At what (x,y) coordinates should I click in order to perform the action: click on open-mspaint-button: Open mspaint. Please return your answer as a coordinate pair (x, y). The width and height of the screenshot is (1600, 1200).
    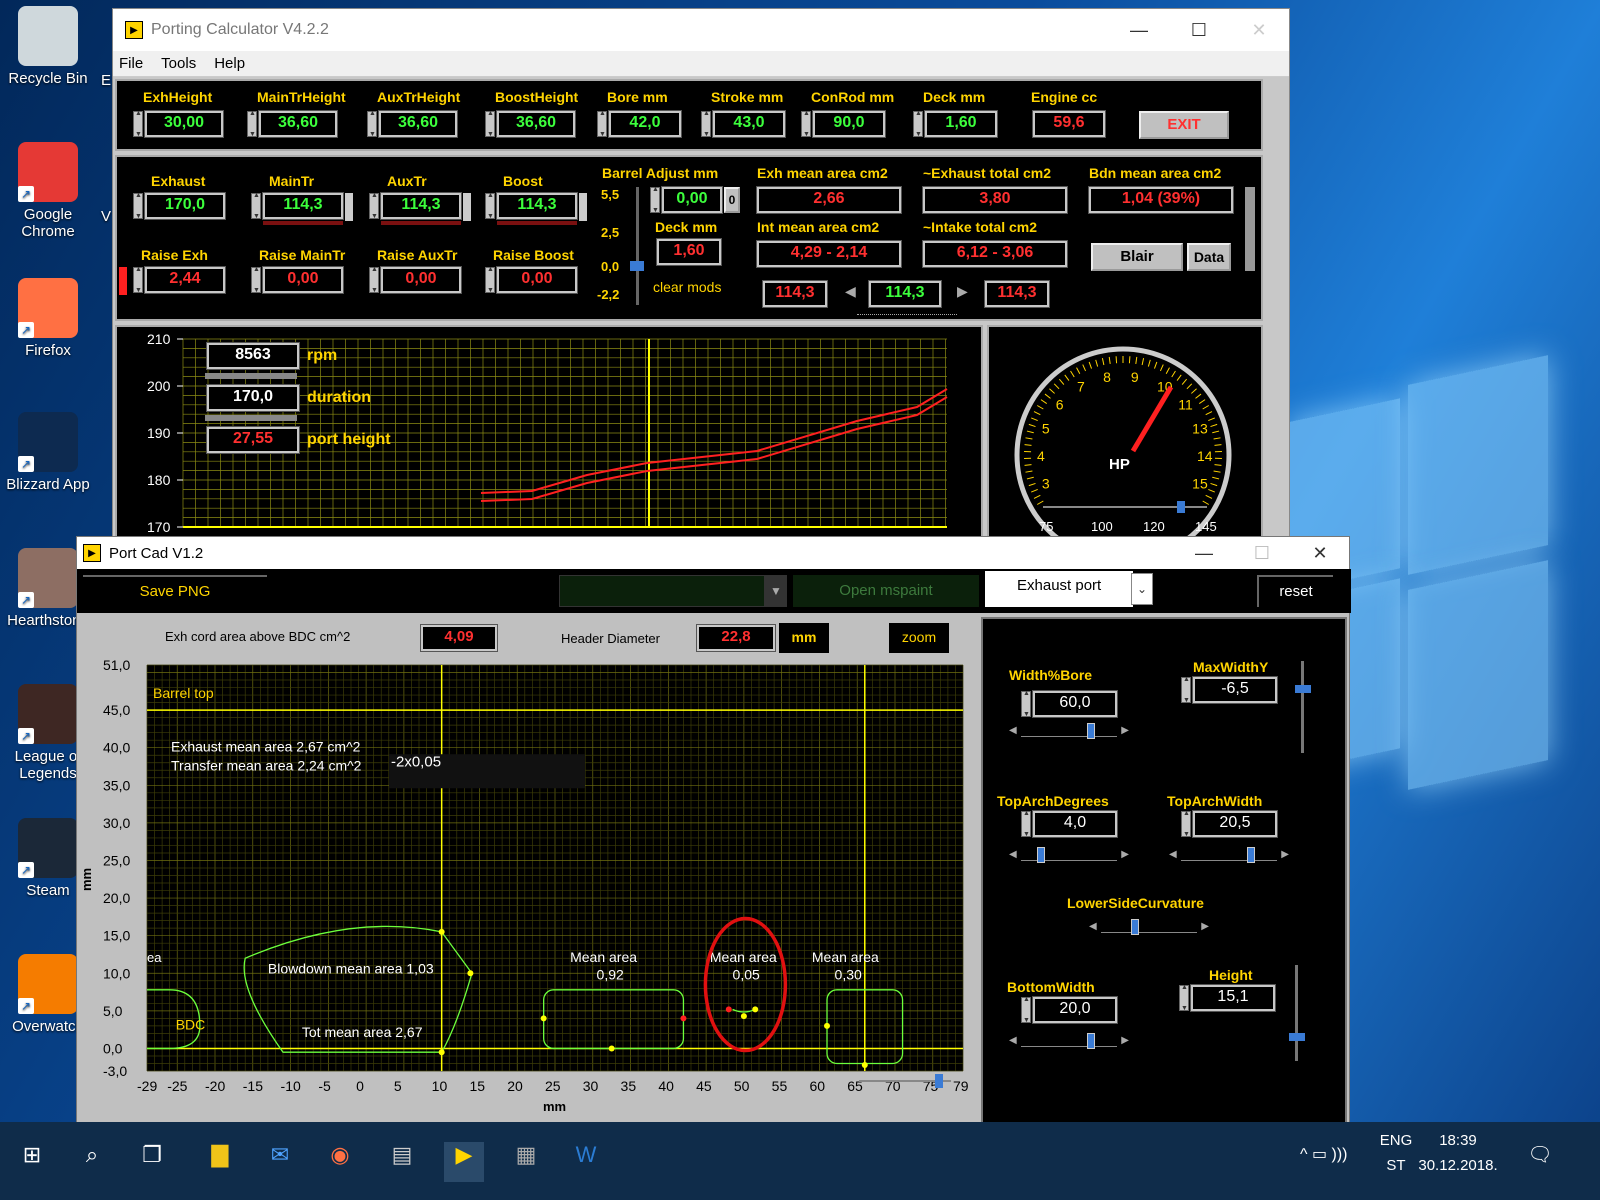
    Looking at the image, I should click on (886, 591).